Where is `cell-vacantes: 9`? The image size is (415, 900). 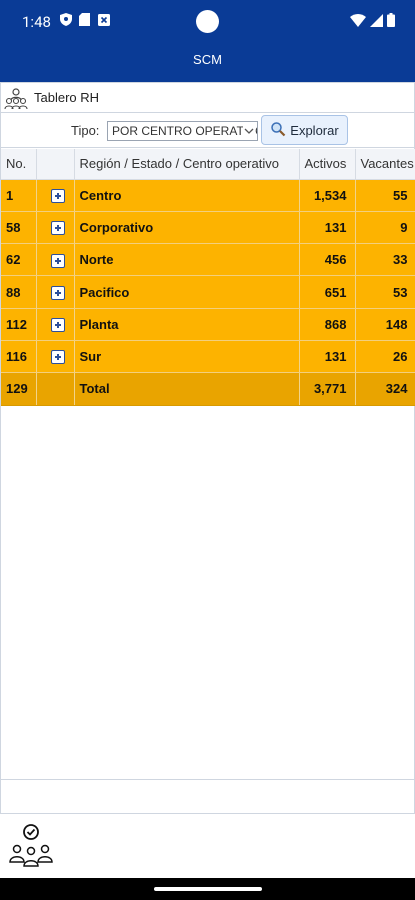 cell-vacantes: 9 is located at coordinates (385, 228).